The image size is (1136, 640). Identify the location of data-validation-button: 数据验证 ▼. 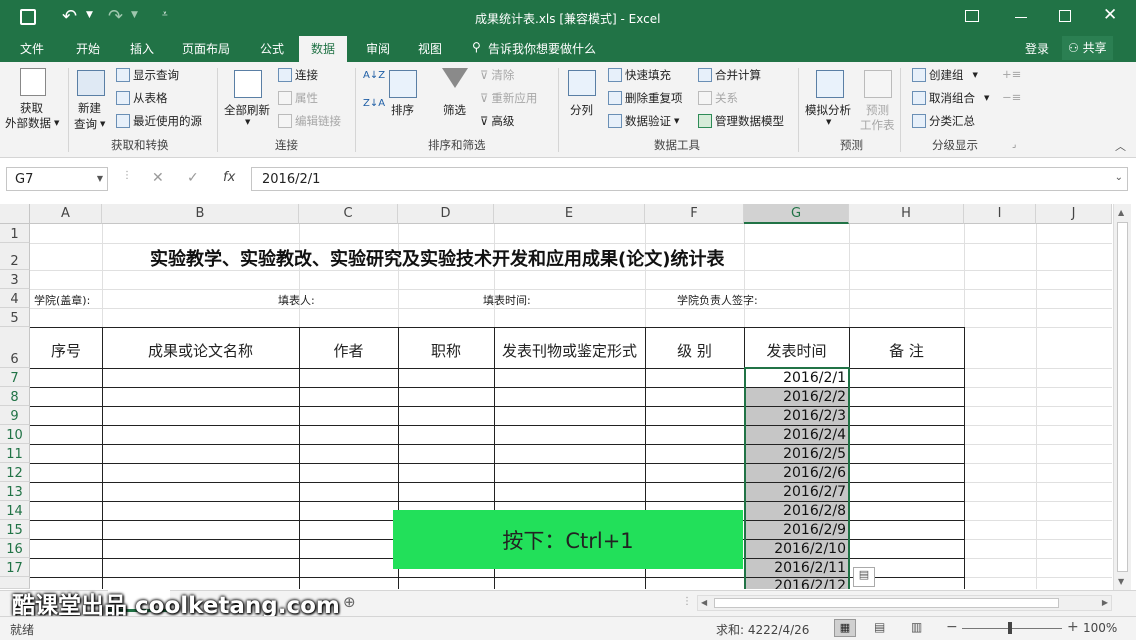
(643, 121).